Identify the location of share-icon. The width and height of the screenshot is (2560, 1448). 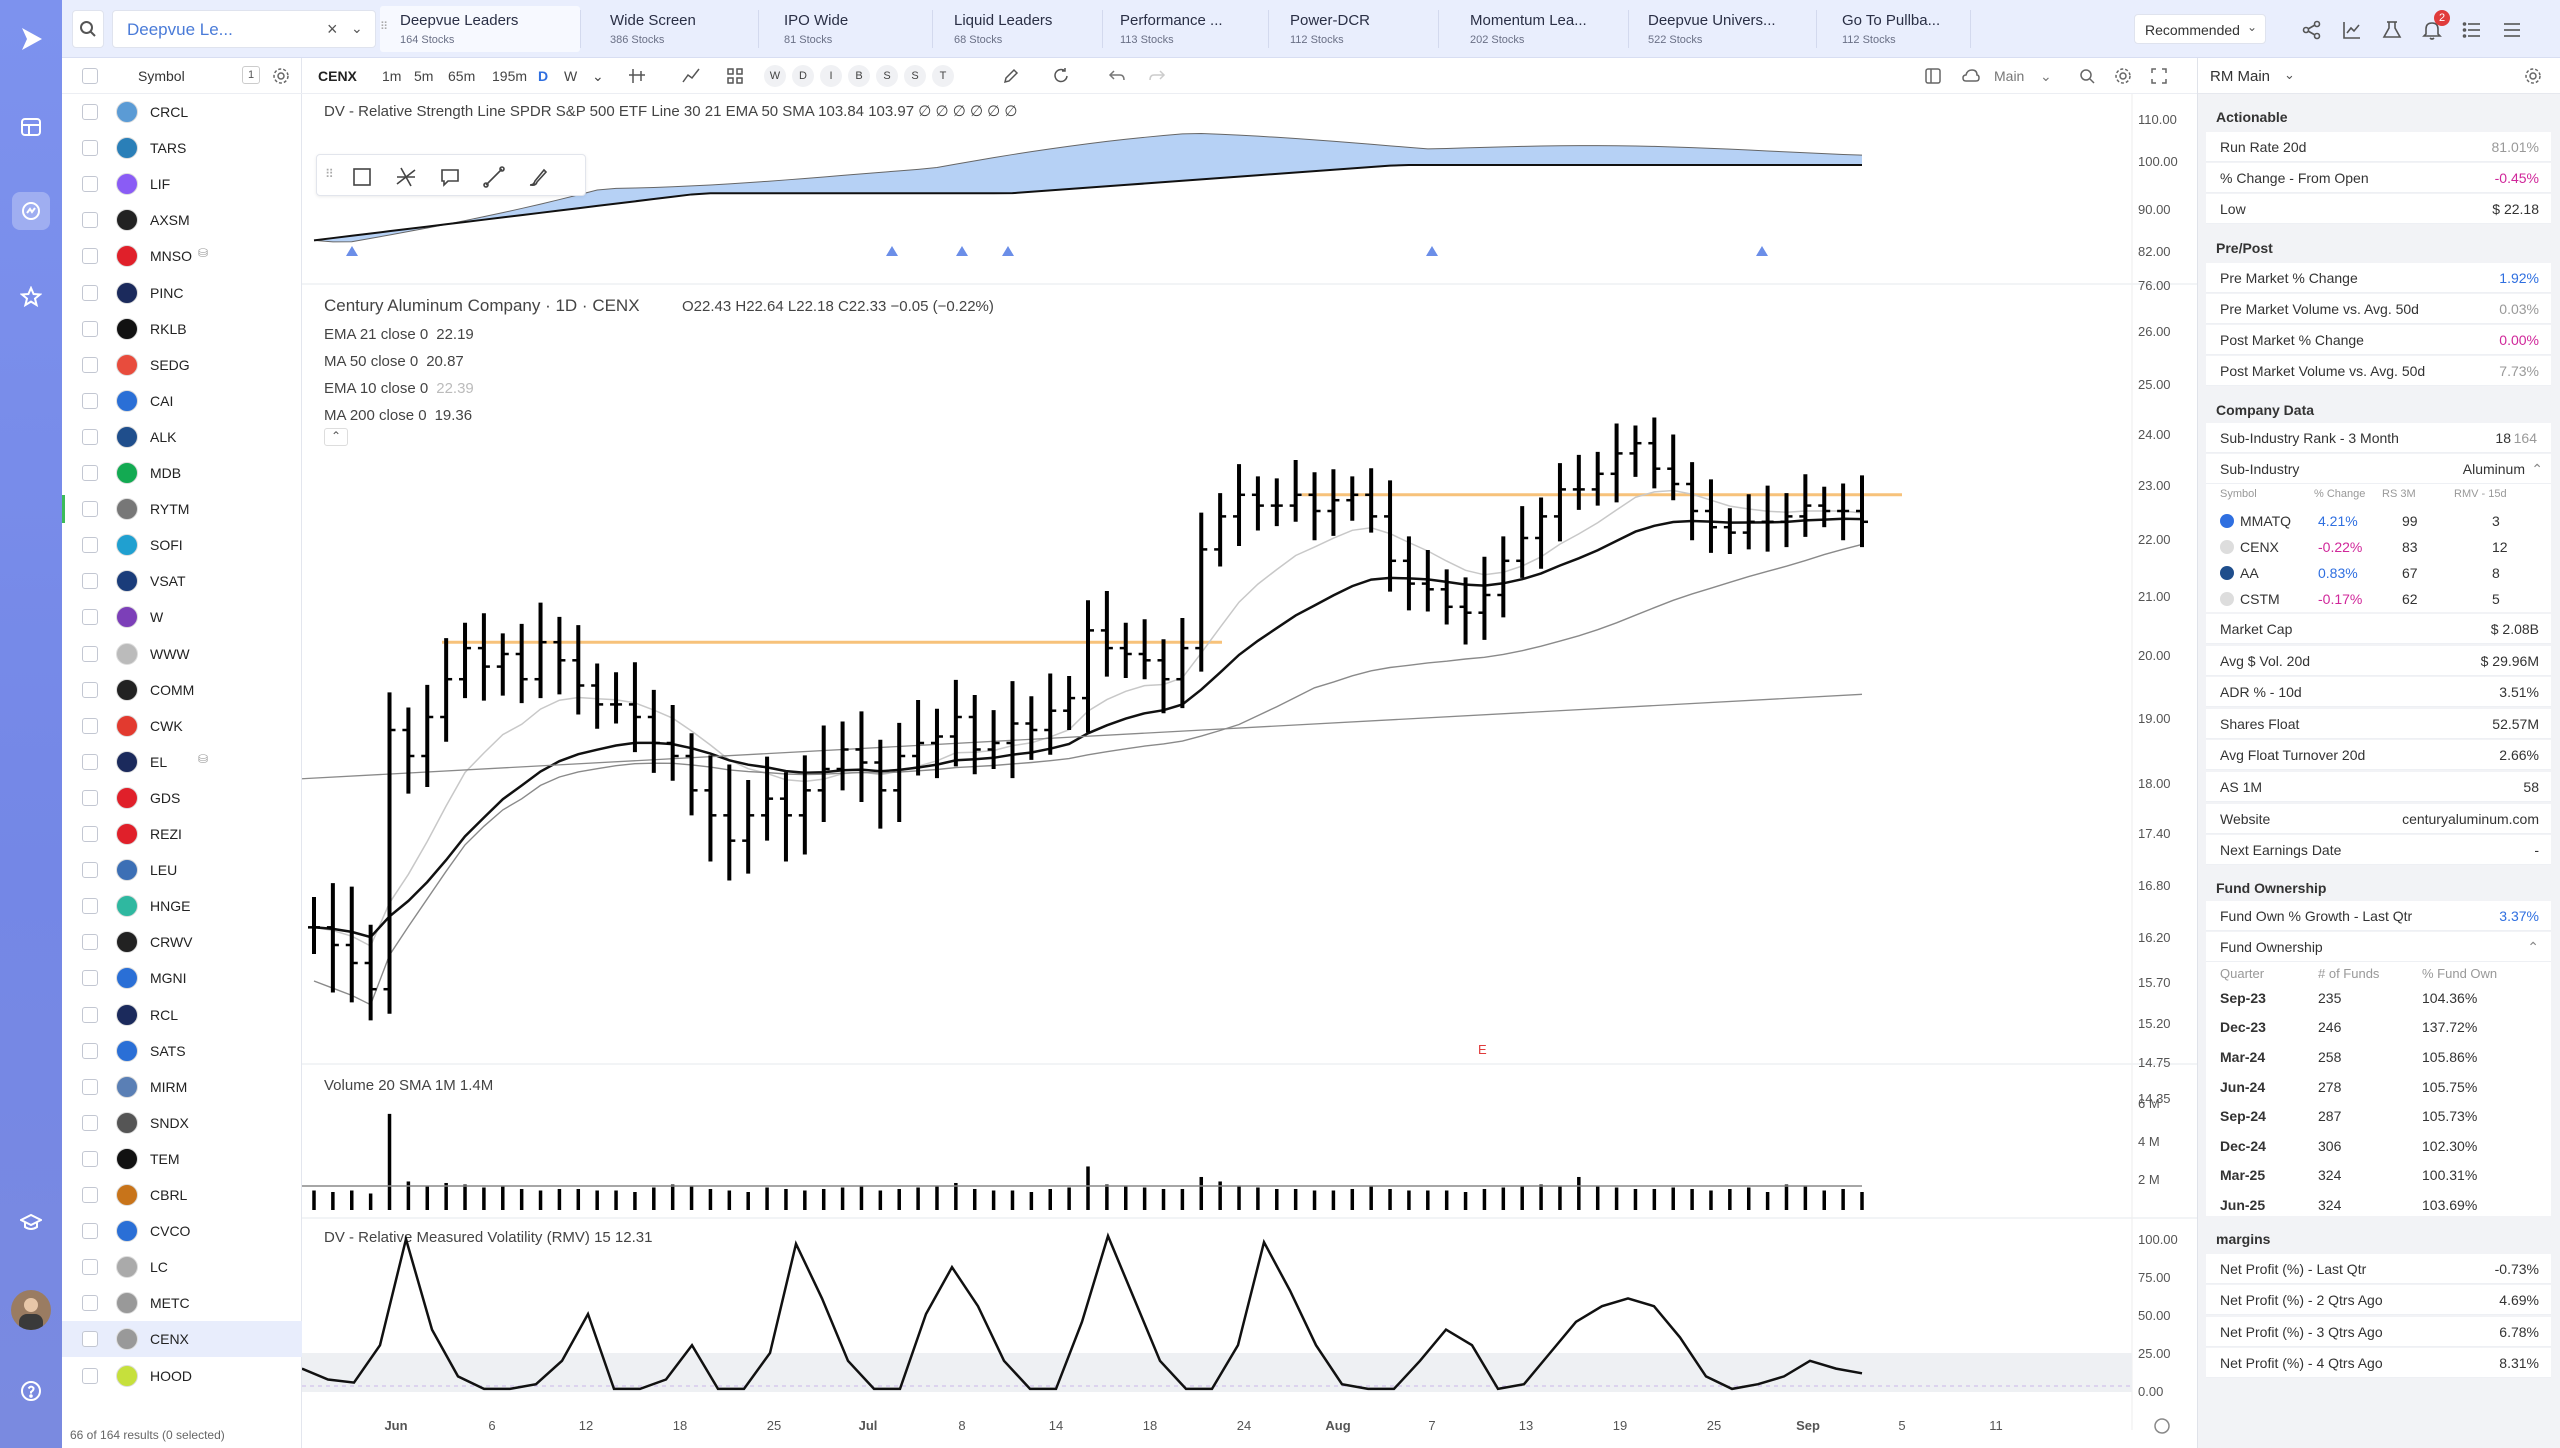
(2312, 30).